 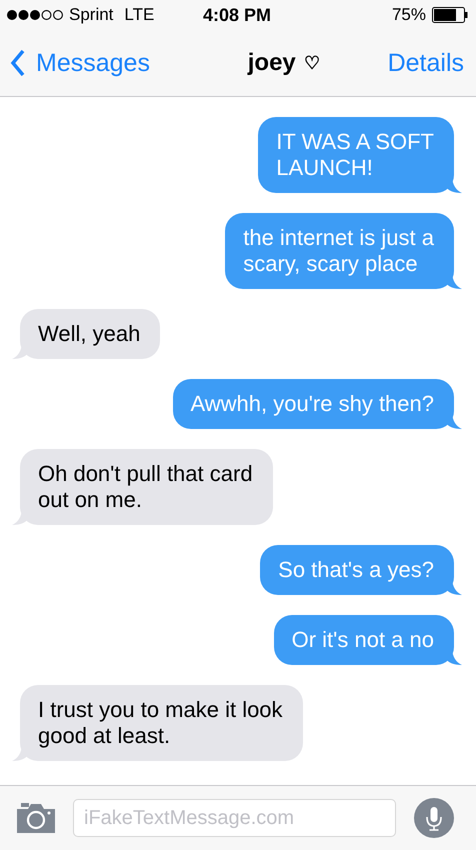 What do you see at coordinates (91, 15) in the screenshot?
I see `carrier-name: Sprint` at bounding box center [91, 15].